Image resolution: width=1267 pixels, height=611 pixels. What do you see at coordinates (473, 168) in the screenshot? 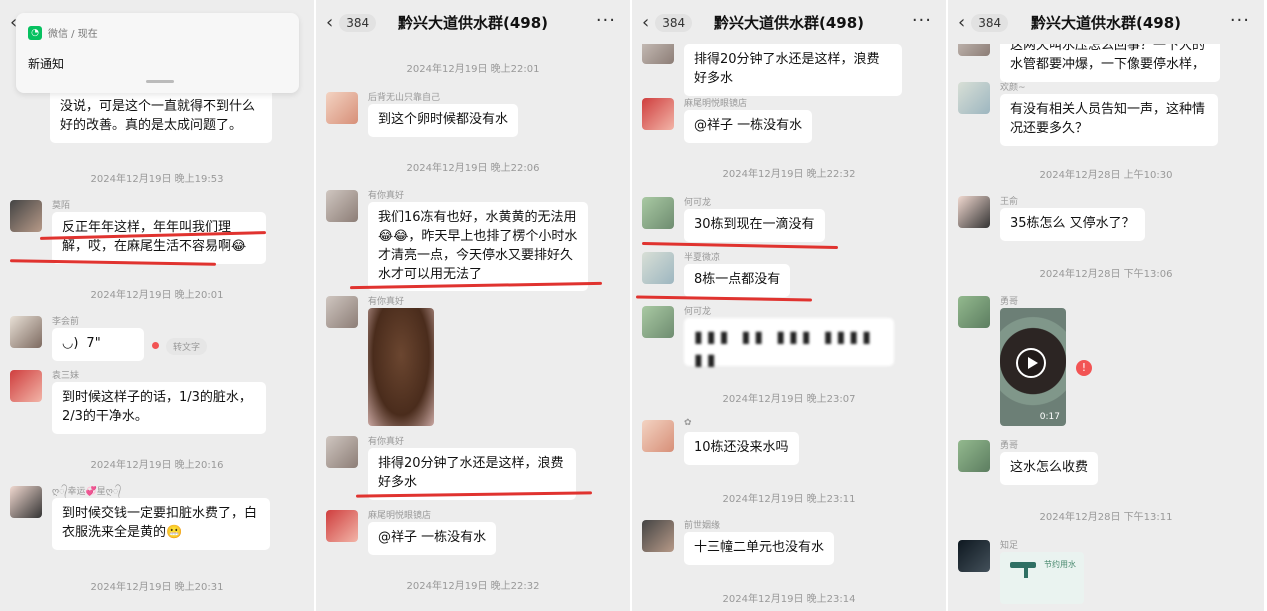
I see `timestamp: 2024年12月19日 晚上22:06` at bounding box center [473, 168].